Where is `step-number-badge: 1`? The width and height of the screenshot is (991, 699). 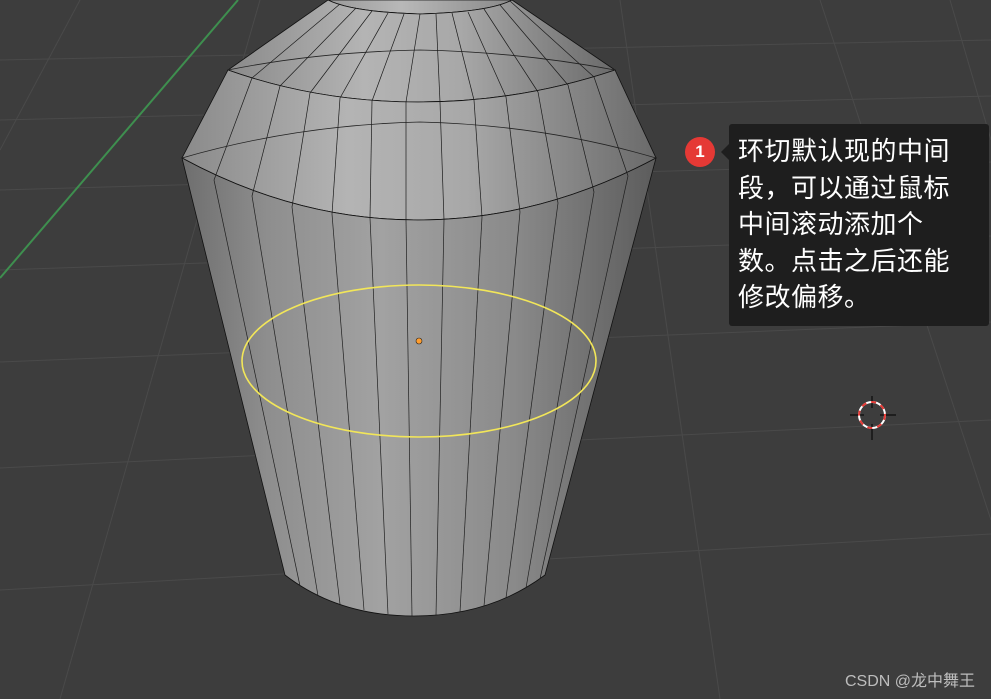
step-number-badge: 1 is located at coordinates (700, 152).